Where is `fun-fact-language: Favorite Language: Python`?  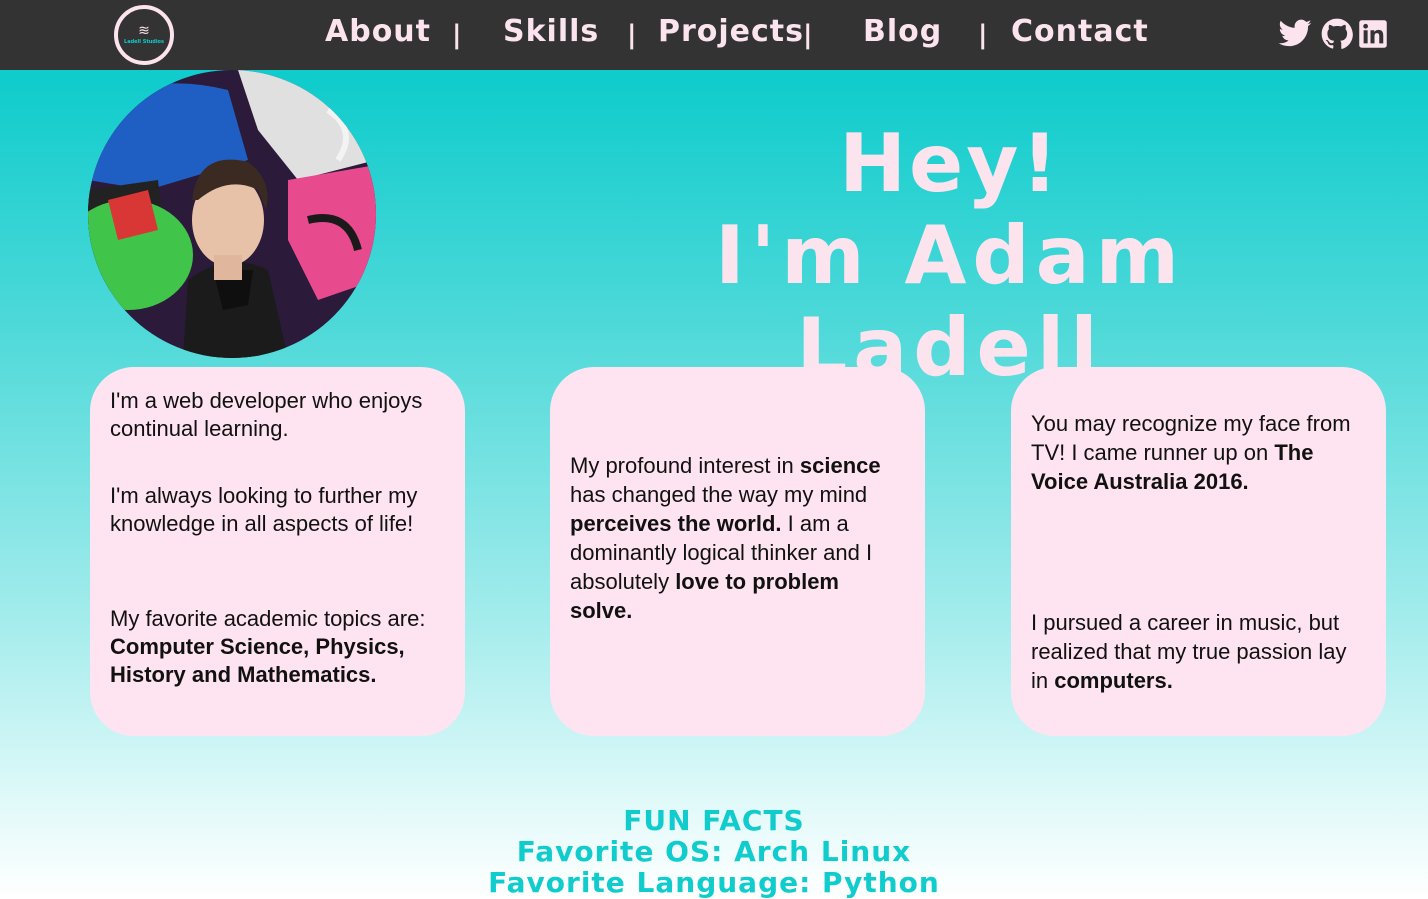
fun-fact-language: Favorite Language: Python is located at coordinates (714, 882).